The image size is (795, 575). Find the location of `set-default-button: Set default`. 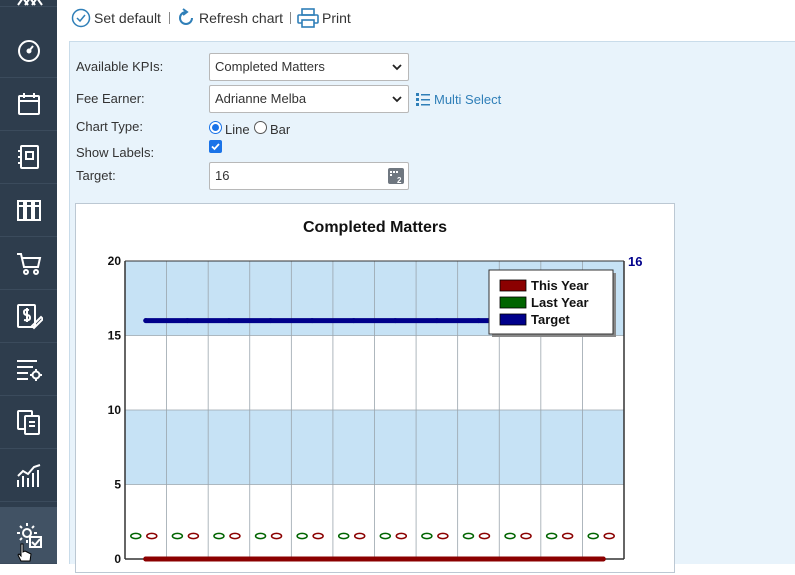

set-default-button: Set default is located at coordinates (116, 18).